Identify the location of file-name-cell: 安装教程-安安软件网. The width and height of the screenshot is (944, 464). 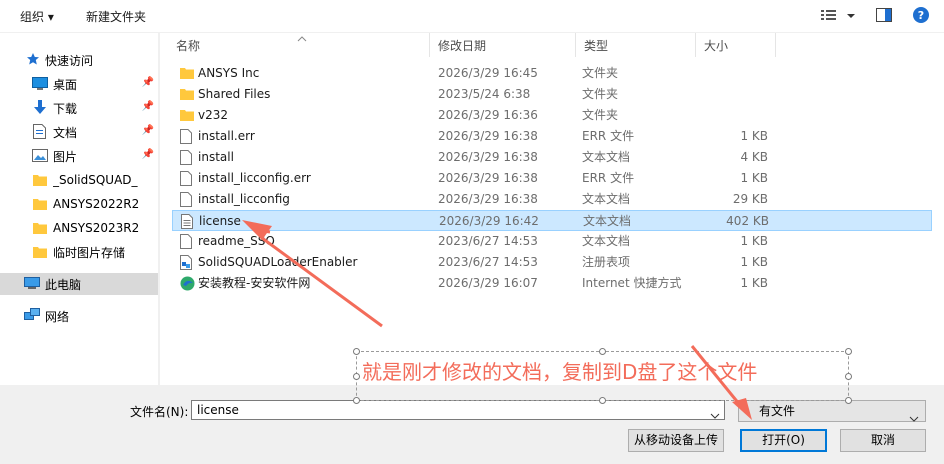
(254, 283).